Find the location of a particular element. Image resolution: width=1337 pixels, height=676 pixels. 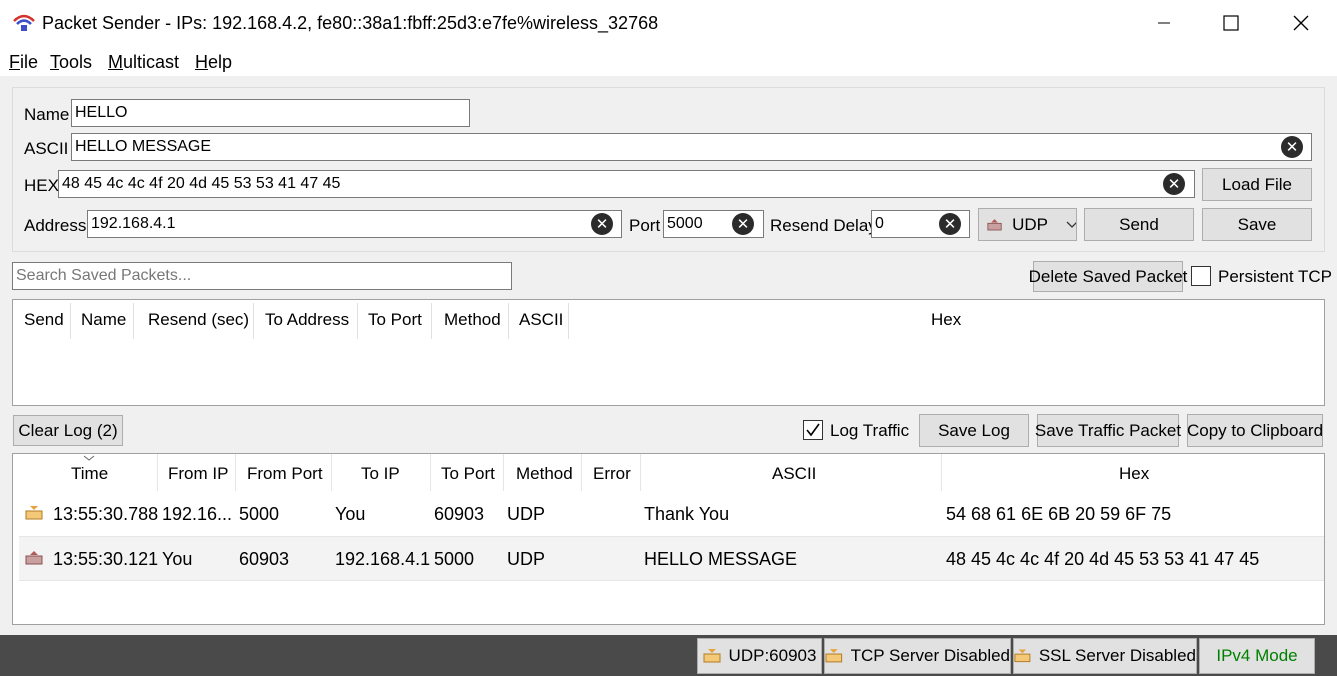

column-header: Name is located at coordinates (103, 320).